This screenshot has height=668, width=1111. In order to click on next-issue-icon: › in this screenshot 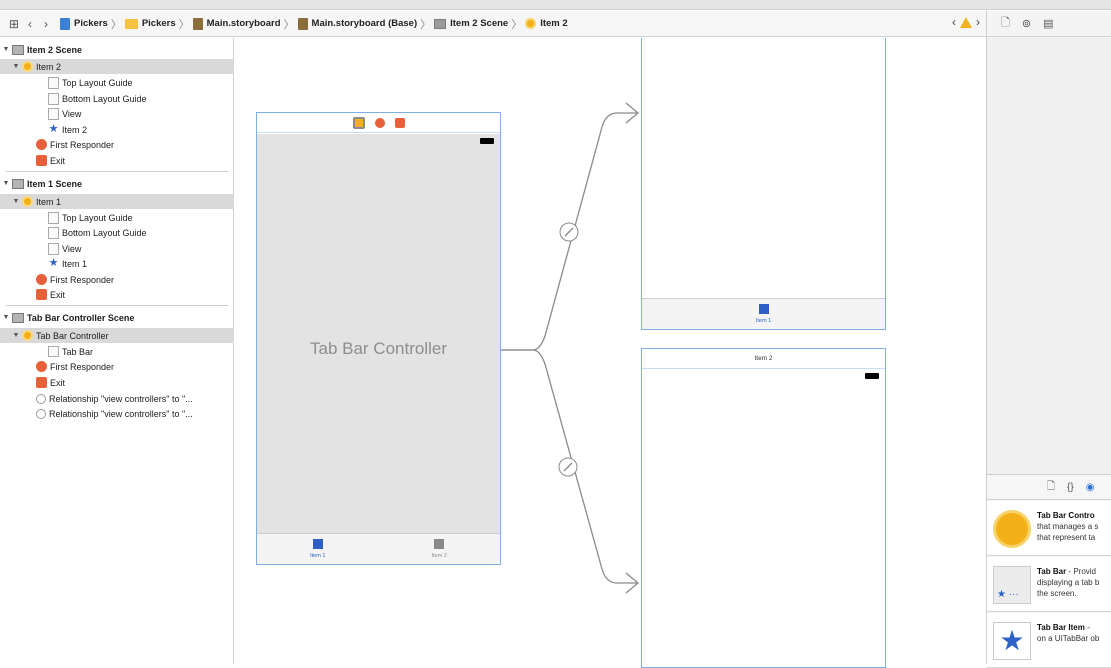, I will do `click(978, 22)`.